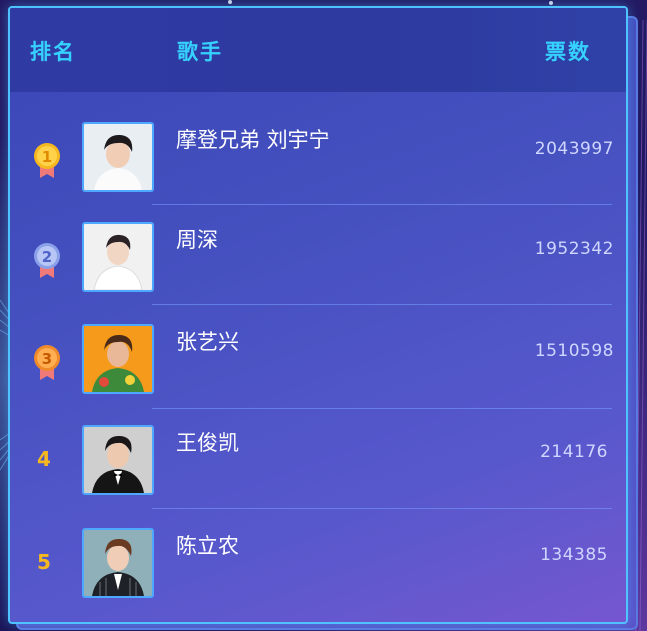  Describe the element at coordinates (207, 546) in the screenshot. I see `singer-name: 陈立农` at that location.